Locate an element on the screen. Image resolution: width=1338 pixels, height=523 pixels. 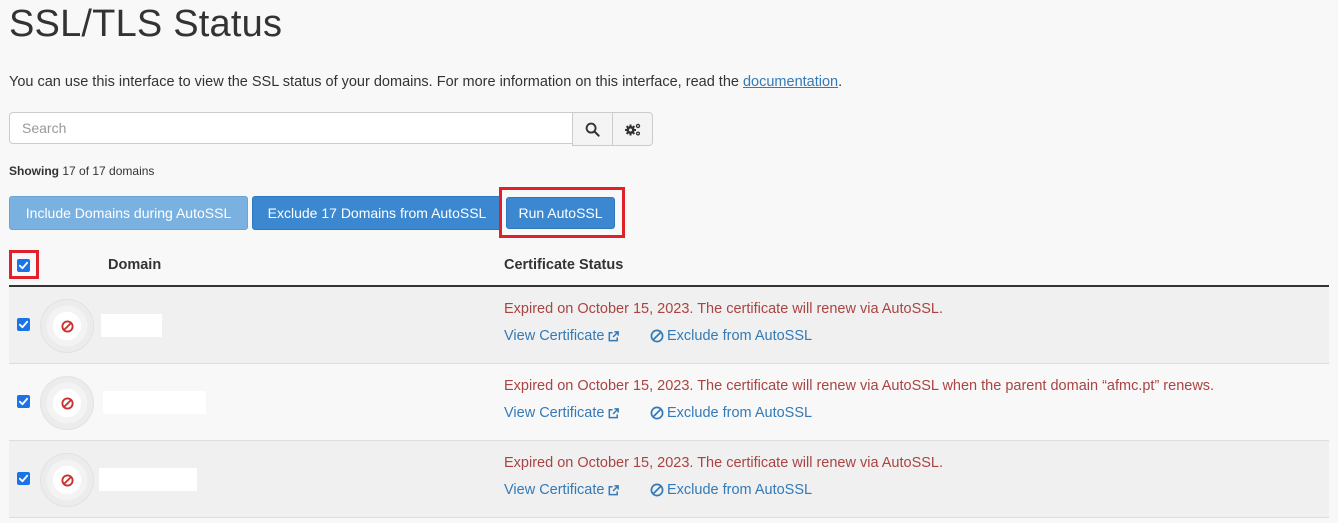
search-button is located at coordinates (592, 129).